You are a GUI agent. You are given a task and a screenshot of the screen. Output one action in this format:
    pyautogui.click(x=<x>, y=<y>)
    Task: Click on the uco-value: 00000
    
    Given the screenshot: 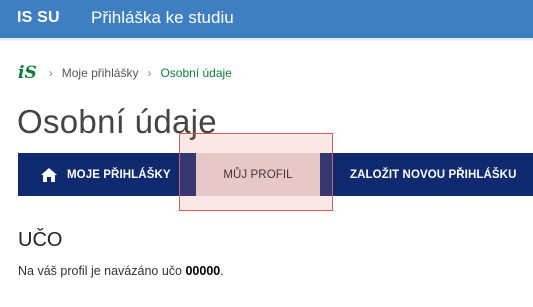 What is the action you would take?
    pyautogui.click(x=203, y=271)
    